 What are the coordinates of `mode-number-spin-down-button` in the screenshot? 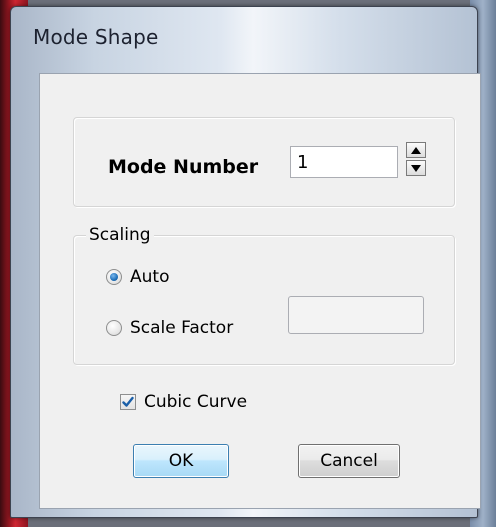 It's located at (416, 168).